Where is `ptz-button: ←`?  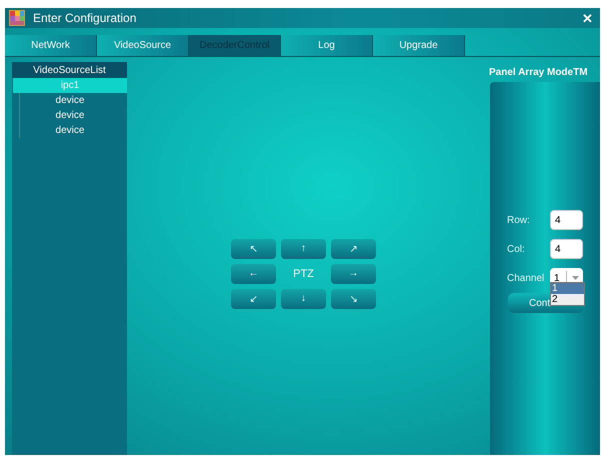 ptz-button: ← is located at coordinates (253, 274).